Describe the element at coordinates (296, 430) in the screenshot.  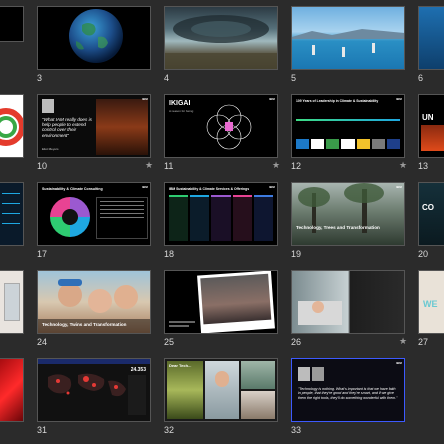
I see `slide-number: 33` at that location.